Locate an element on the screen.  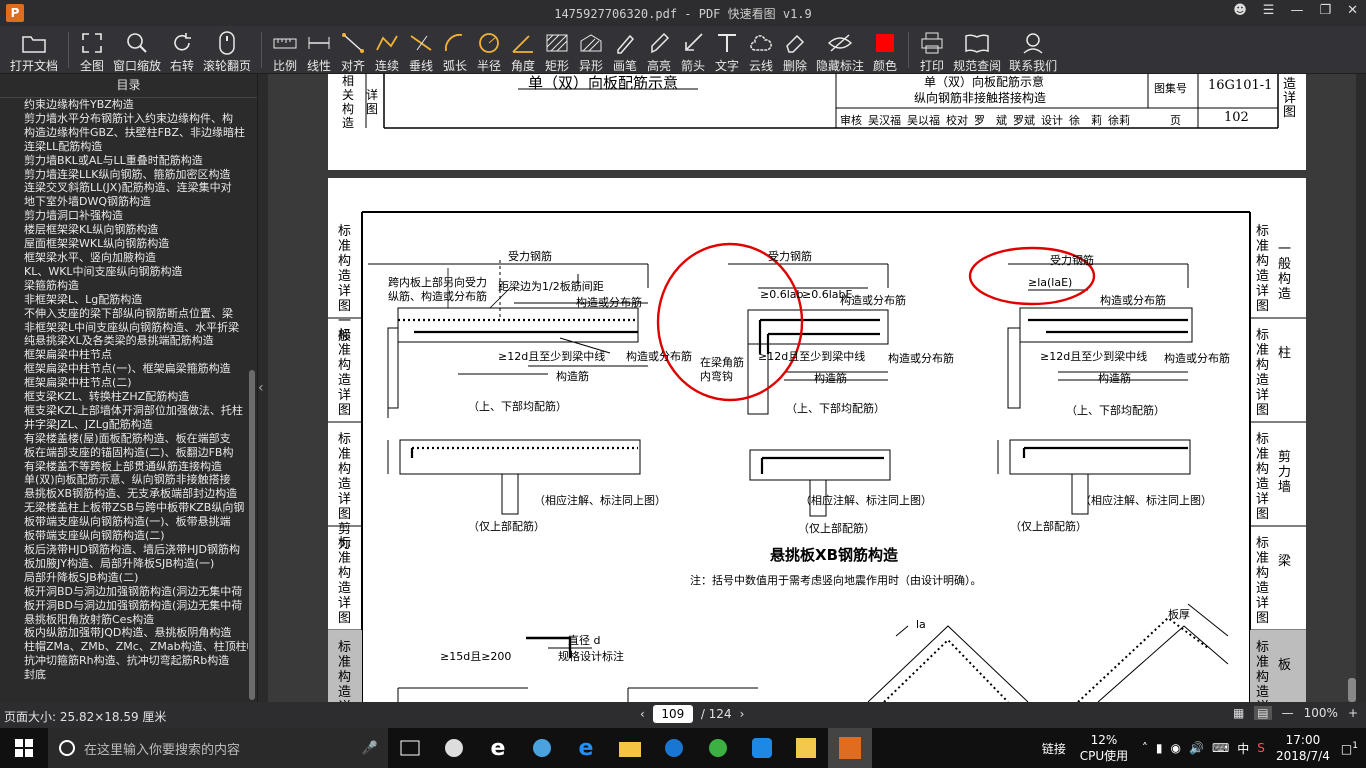
toc-item: 板在端部支座的锚固构造(二)、板翻边FB构 is located at coordinates (124, 453).